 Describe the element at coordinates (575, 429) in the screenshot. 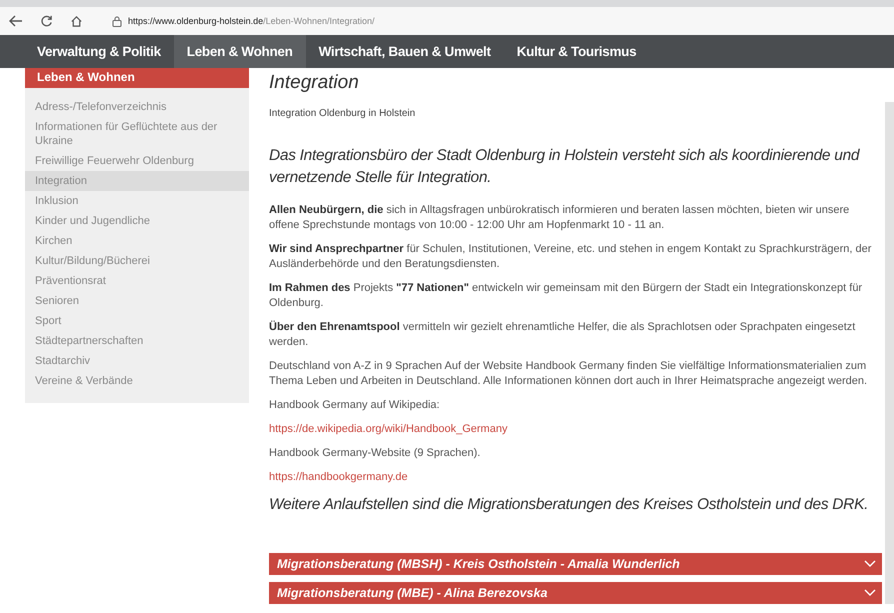

I see `link: https://de.wikipedia.org/wiki/Handbook_Germany` at that location.